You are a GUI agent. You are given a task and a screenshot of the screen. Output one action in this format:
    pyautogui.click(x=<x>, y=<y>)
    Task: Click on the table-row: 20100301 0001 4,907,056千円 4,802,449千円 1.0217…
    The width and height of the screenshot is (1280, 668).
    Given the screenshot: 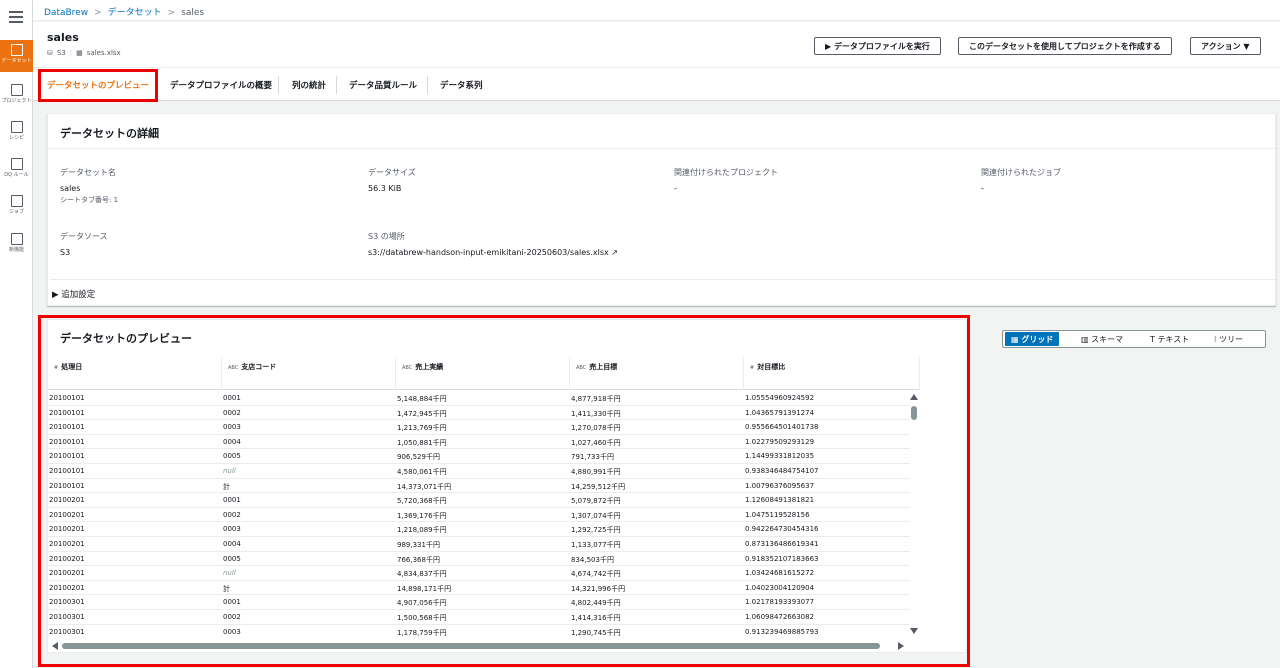 What is the action you would take?
    pyautogui.click(x=479, y=602)
    